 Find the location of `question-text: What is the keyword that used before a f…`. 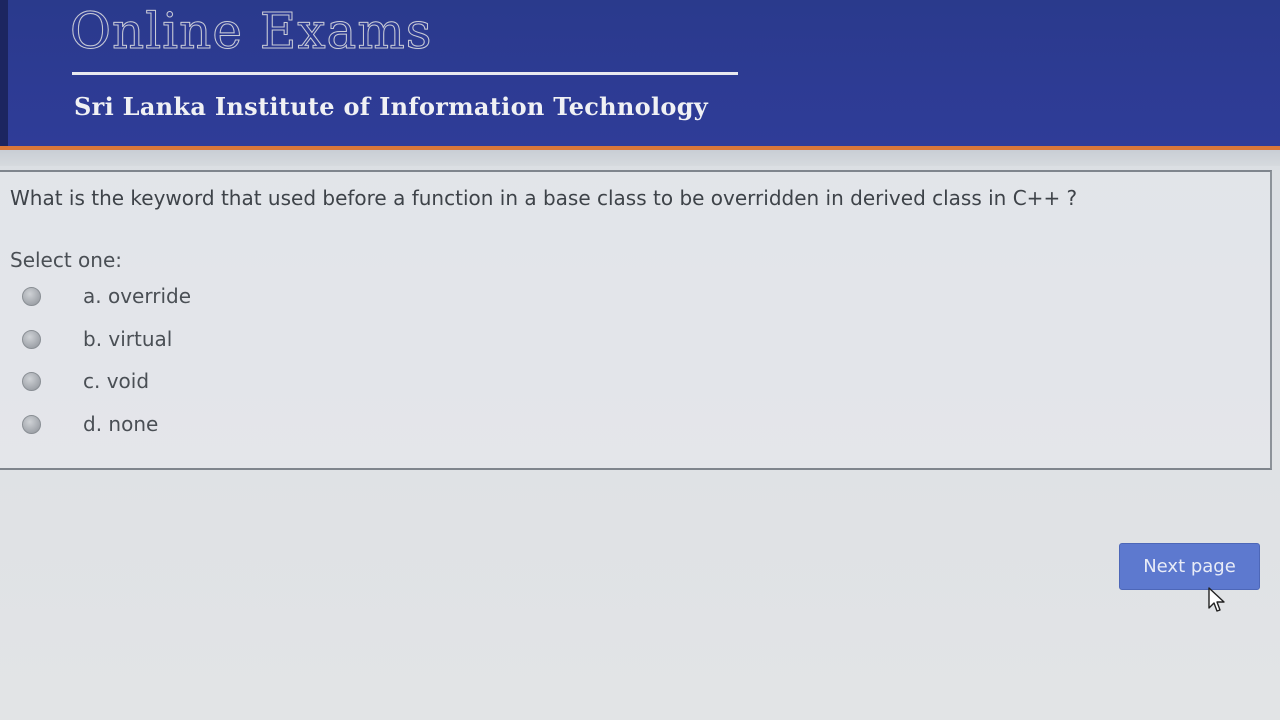

question-text: What is the keyword that used before a f… is located at coordinates (544, 198).